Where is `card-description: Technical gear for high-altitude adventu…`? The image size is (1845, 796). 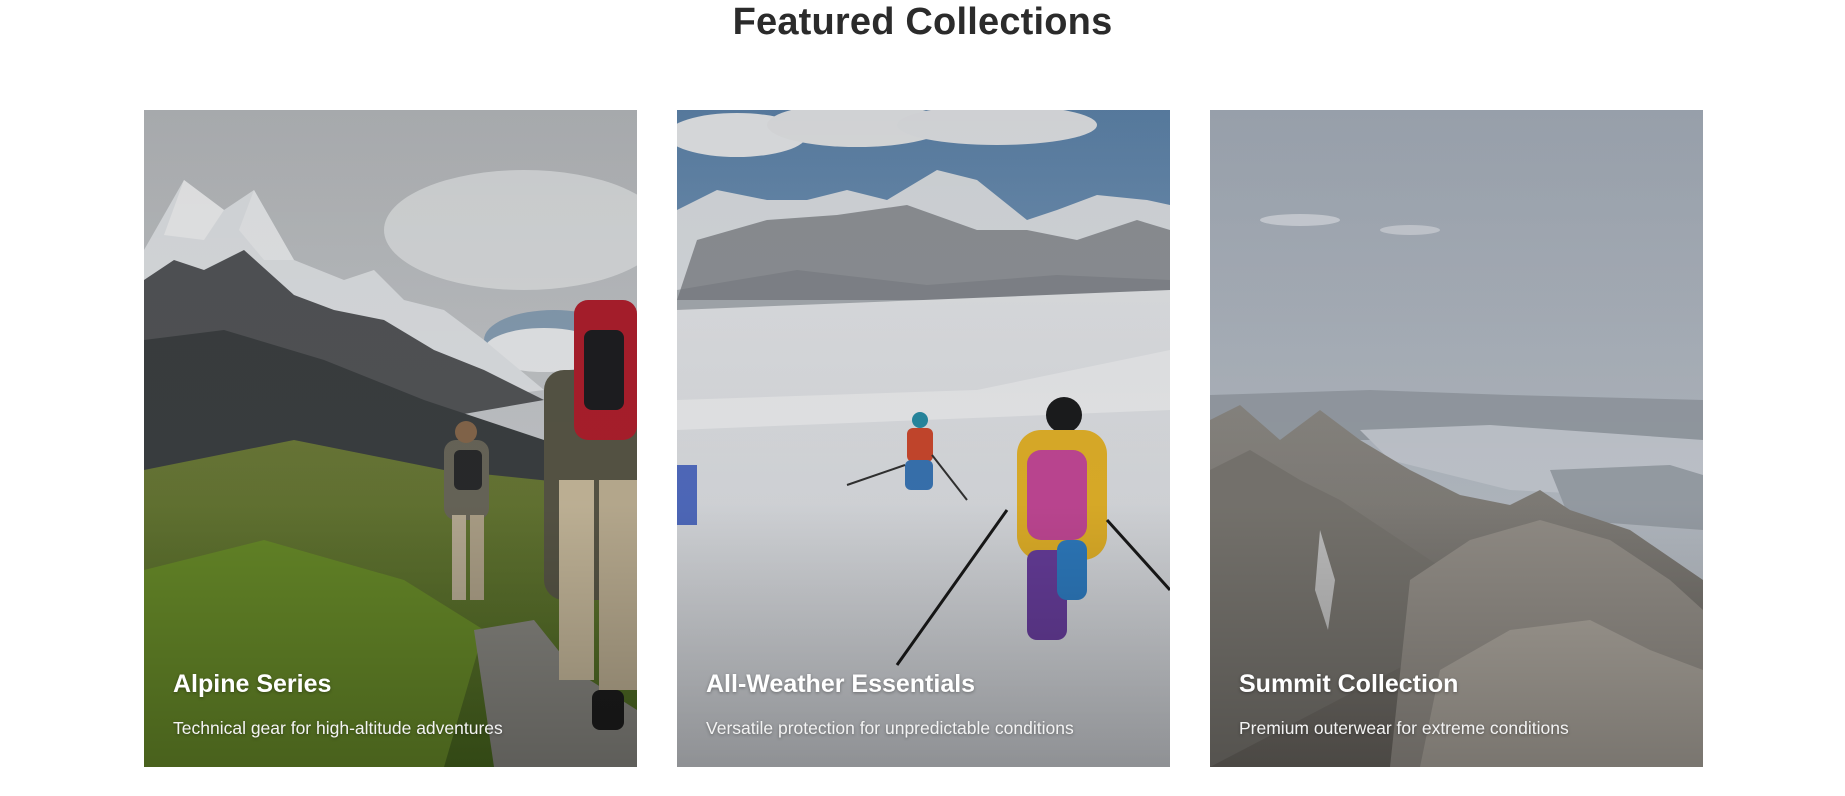
card-description: Technical gear for high-altitude adventu… is located at coordinates (338, 728).